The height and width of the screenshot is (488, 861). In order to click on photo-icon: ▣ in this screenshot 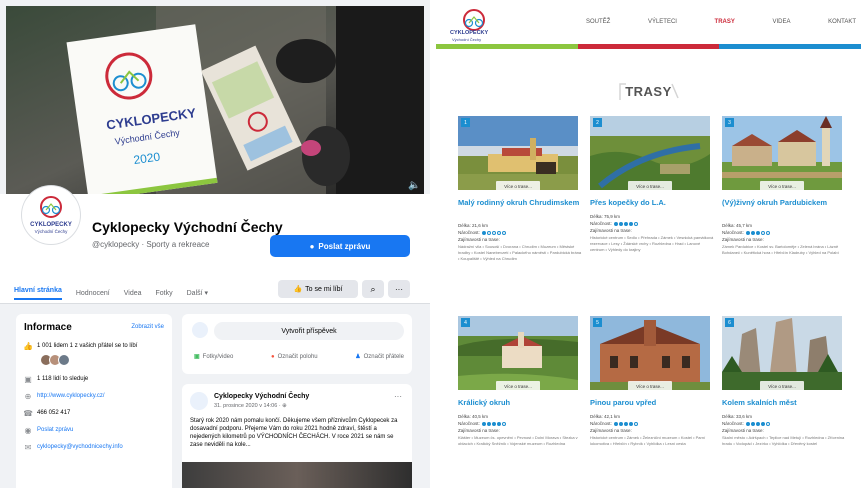, I will do `click(197, 357)`.